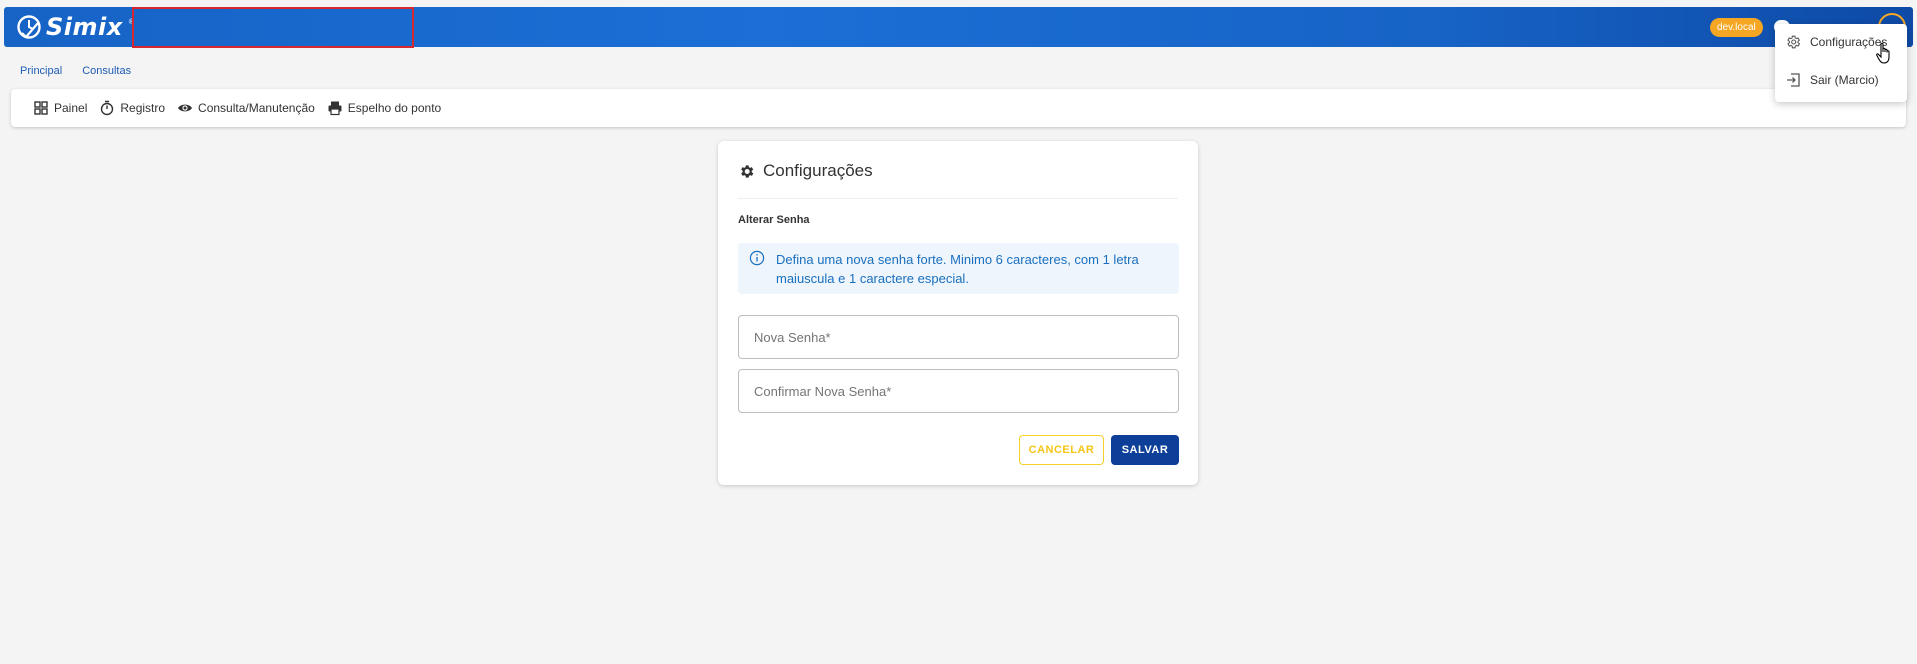 This screenshot has height=664, width=1917. Describe the element at coordinates (84, 27) in the screenshot. I see `logo-text: Simix` at that location.